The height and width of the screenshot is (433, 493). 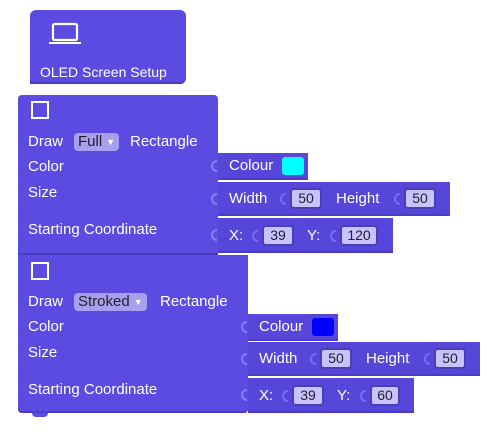 I want to click on setup-block-label: OLED Screen Setup, so click(x=103, y=72).